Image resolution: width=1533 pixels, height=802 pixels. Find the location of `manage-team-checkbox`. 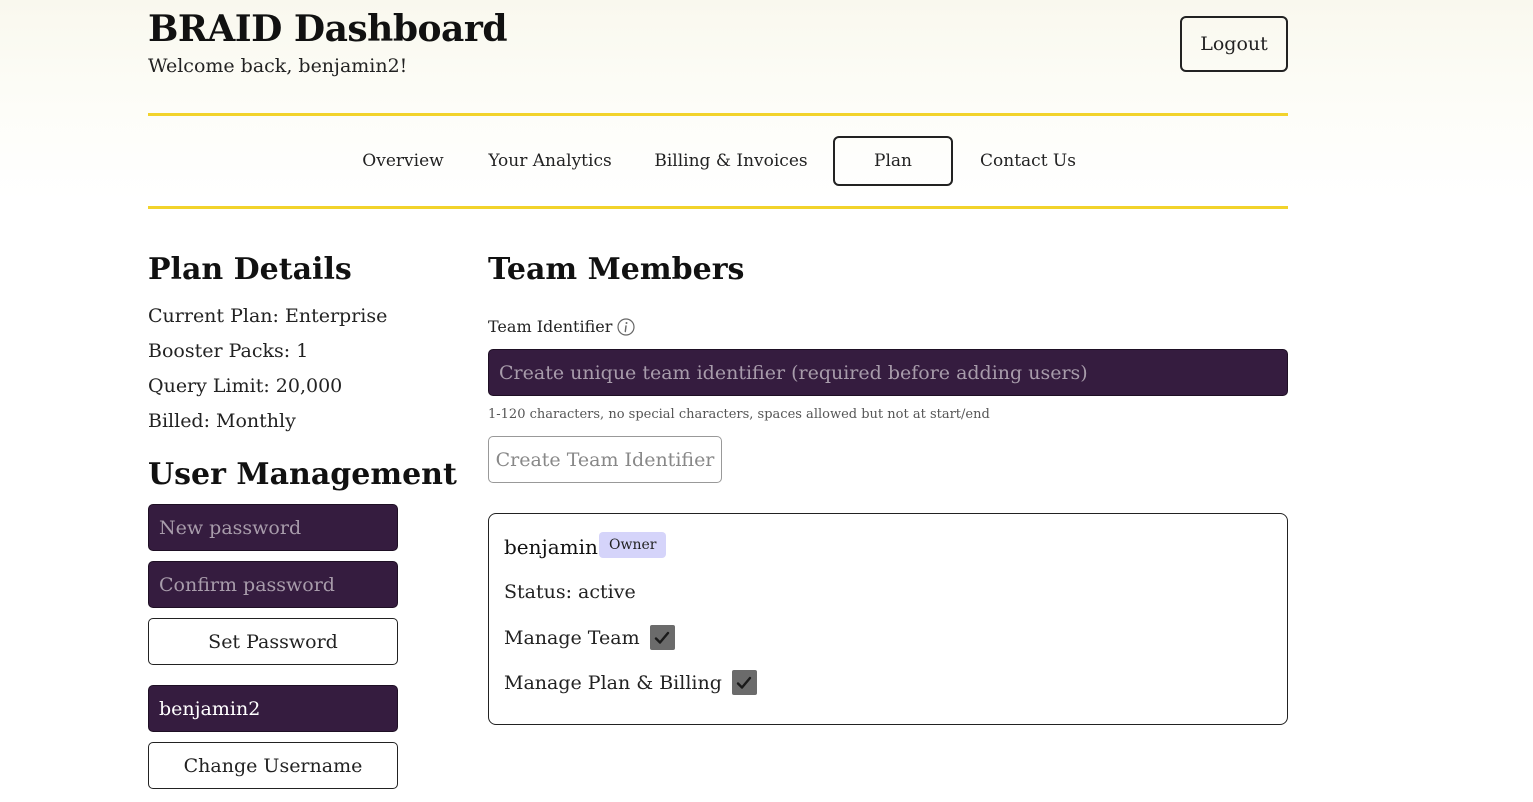

manage-team-checkbox is located at coordinates (662, 637).